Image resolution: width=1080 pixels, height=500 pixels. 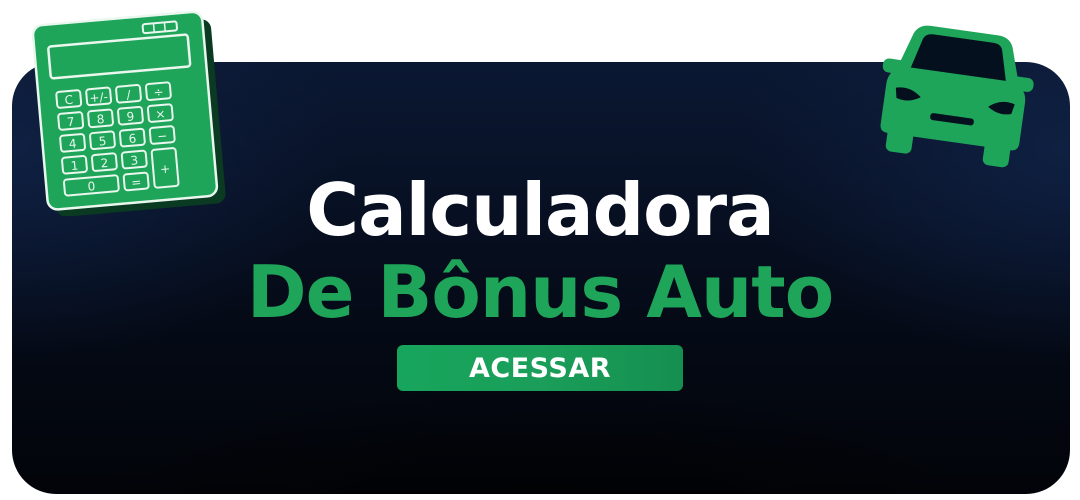 What do you see at coordinates (957, 96) in the screenshot?
I see `car-icon` at bounding box center [957, 96].